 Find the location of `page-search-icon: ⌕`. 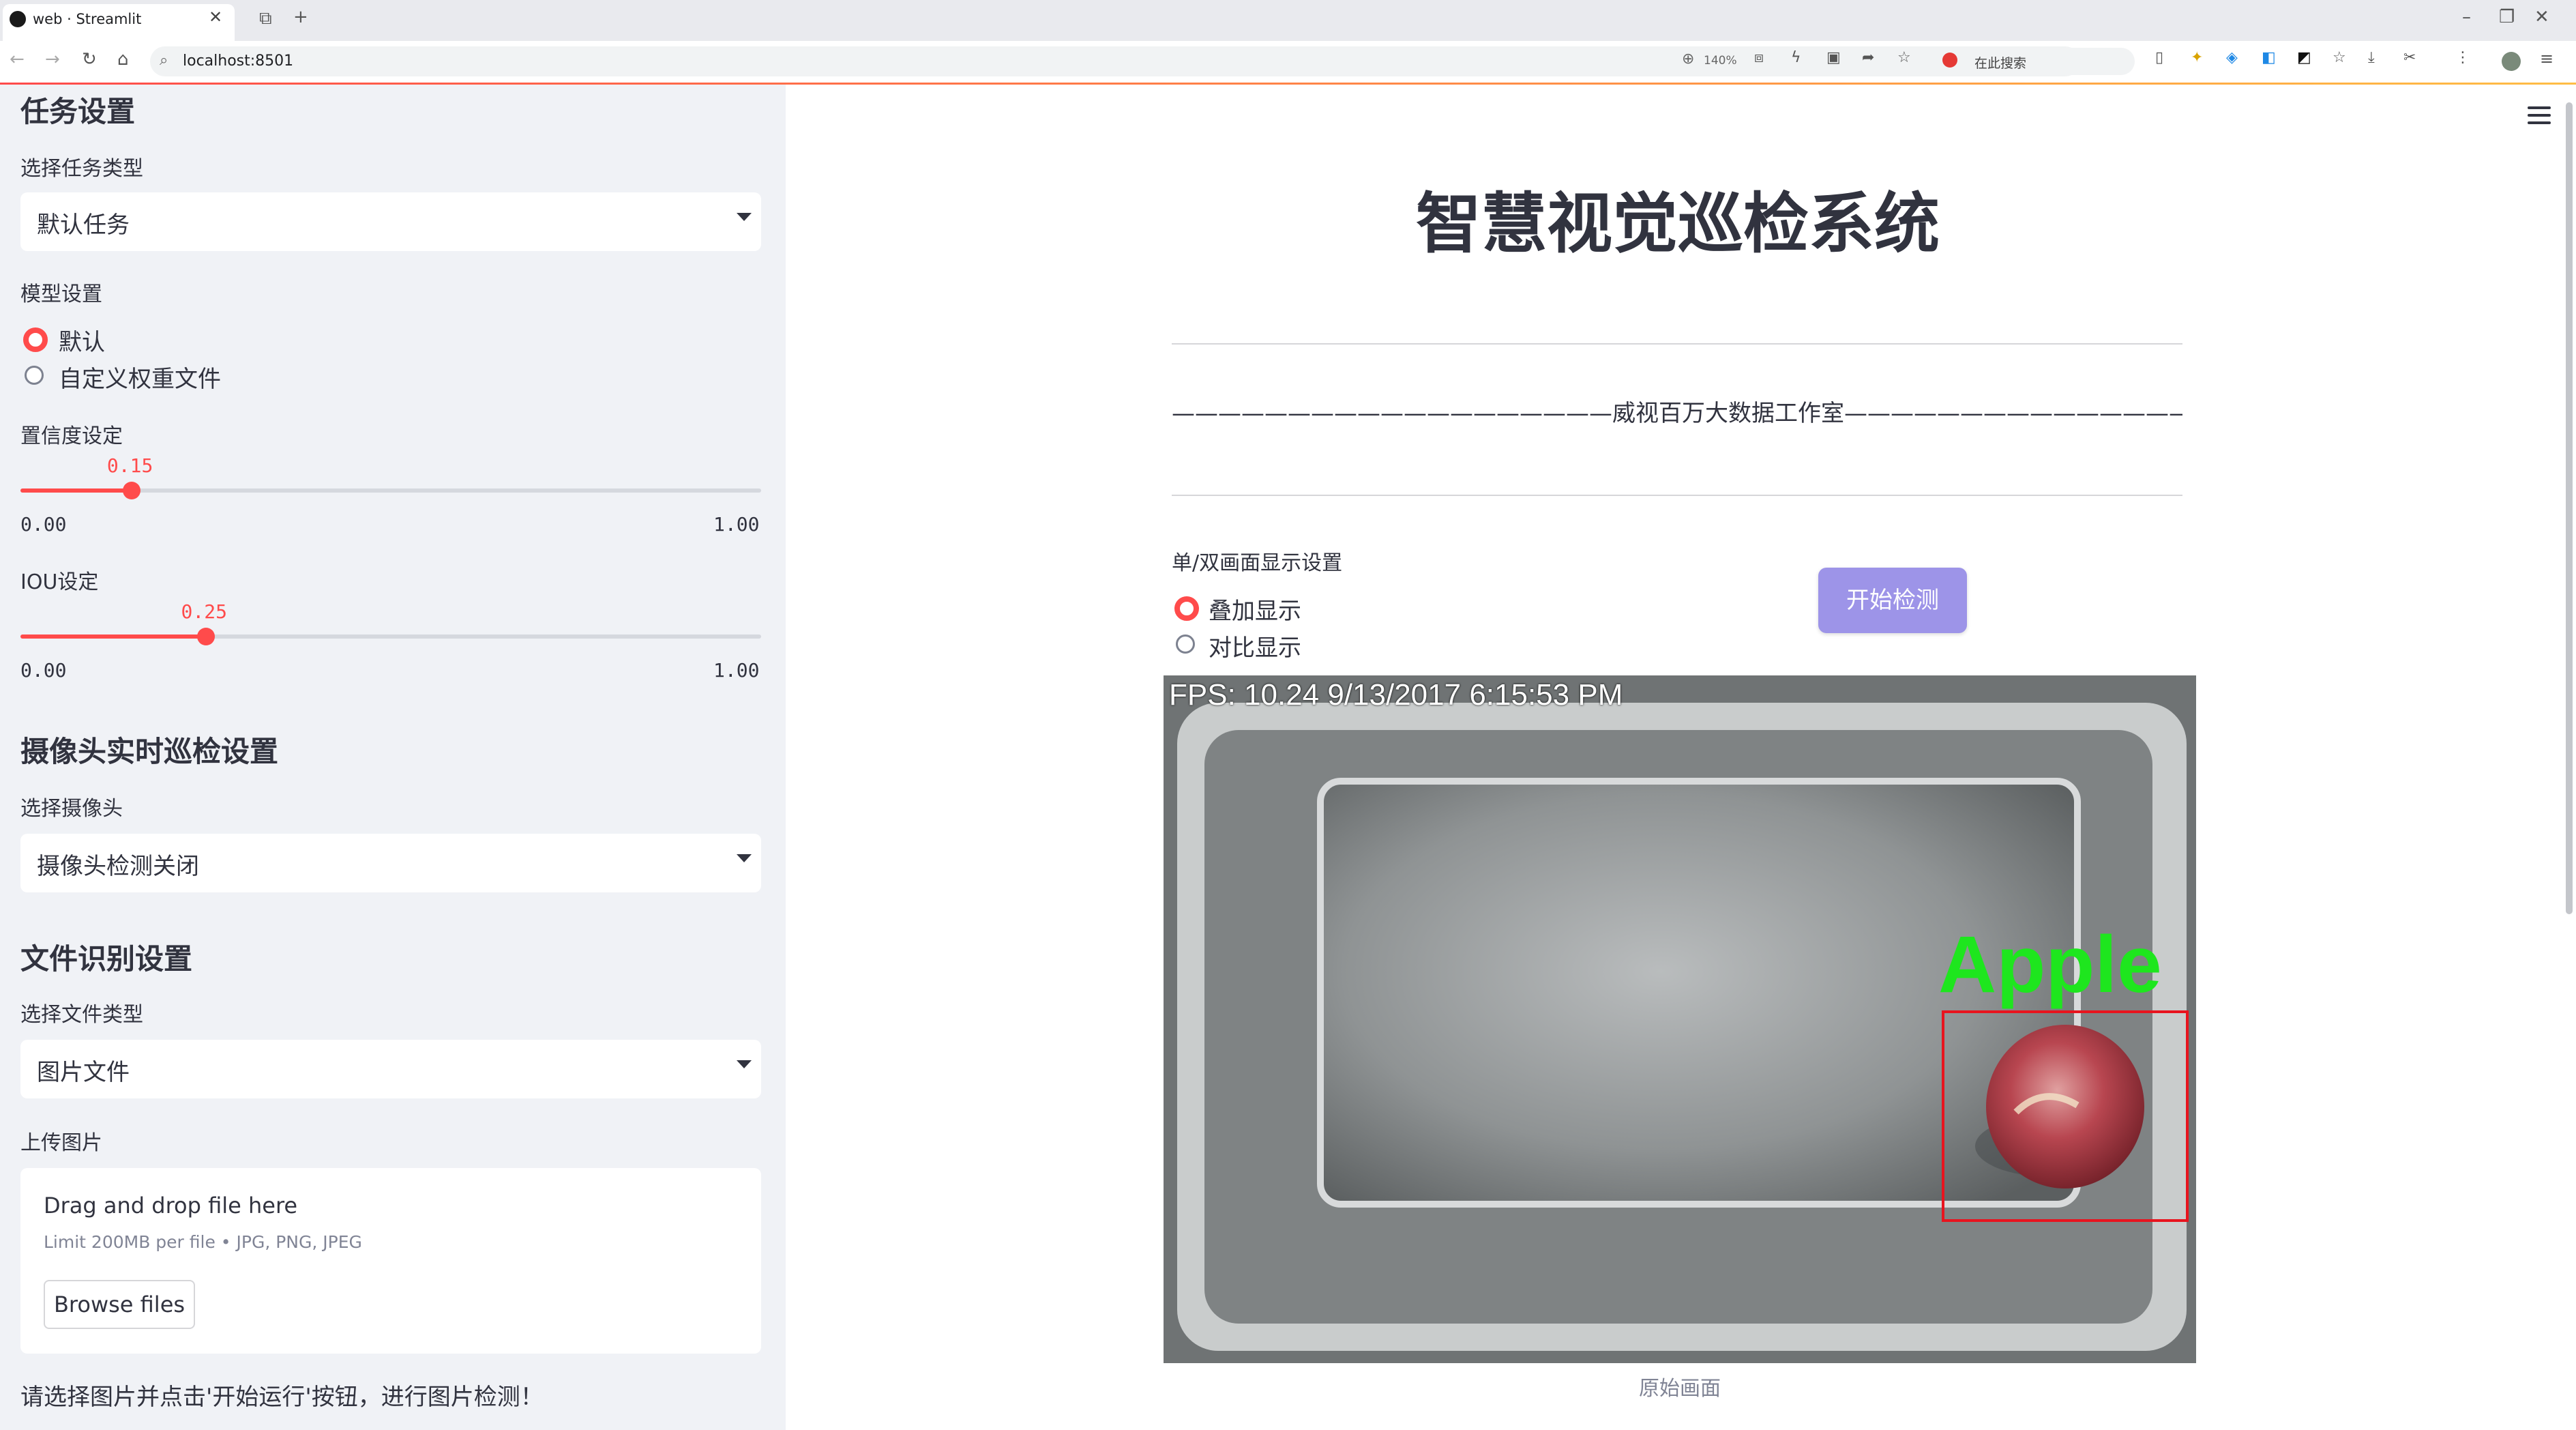

page-search-icon: ⌕ is located at coordinates (164, 60).